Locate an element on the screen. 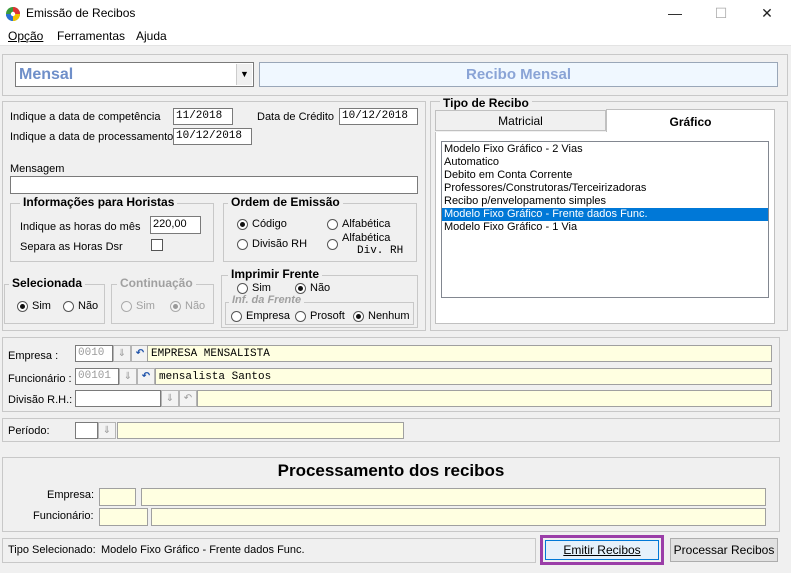  list-item: Debito em Conta Corrente is located at coordinates (605, 175).